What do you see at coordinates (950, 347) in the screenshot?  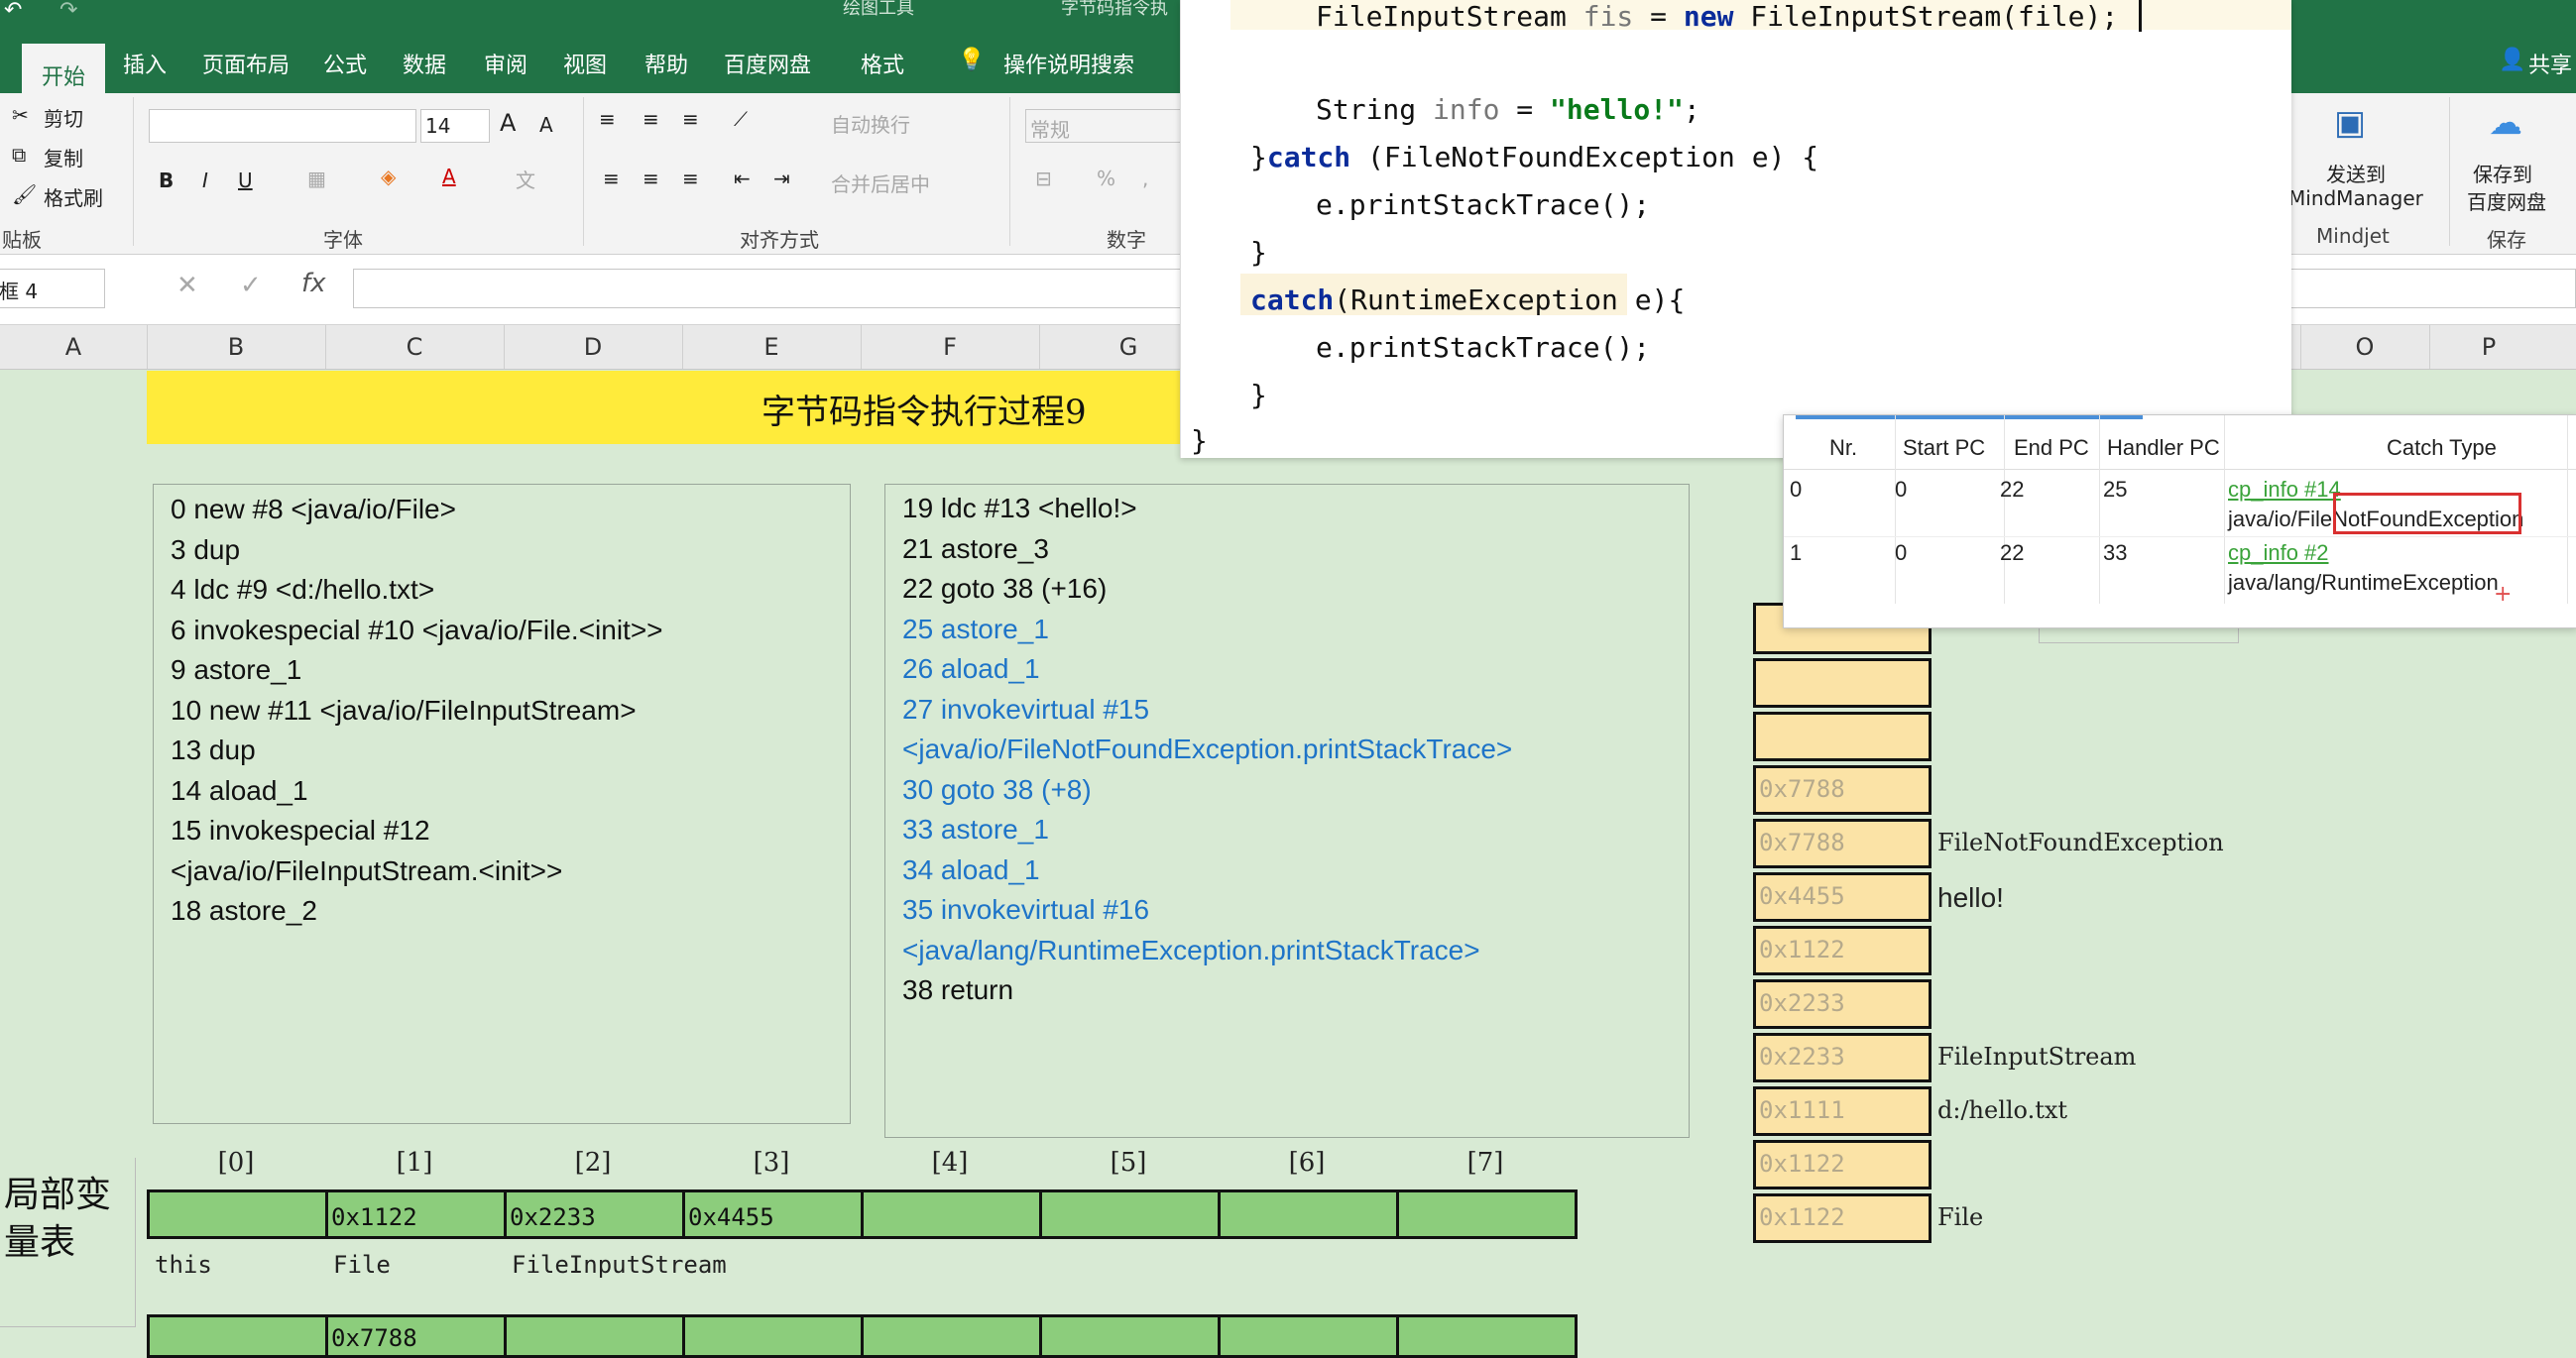 I see `col-header-f: F` at bounding box center [950, 347].